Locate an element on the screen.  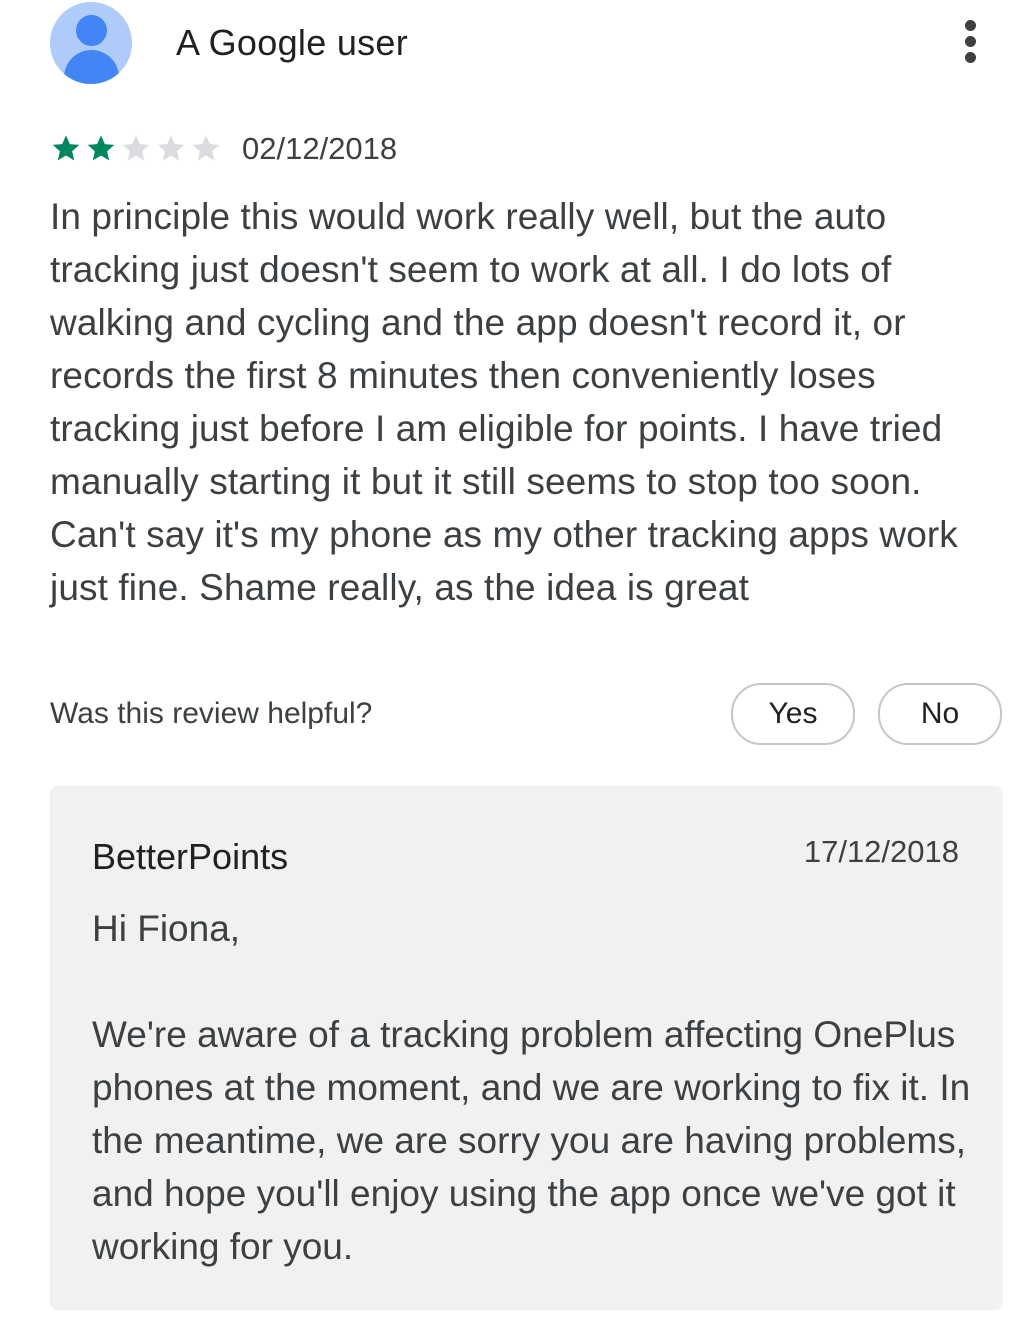
review-date: 02/12/2018 is located at coordinates (320, 148).